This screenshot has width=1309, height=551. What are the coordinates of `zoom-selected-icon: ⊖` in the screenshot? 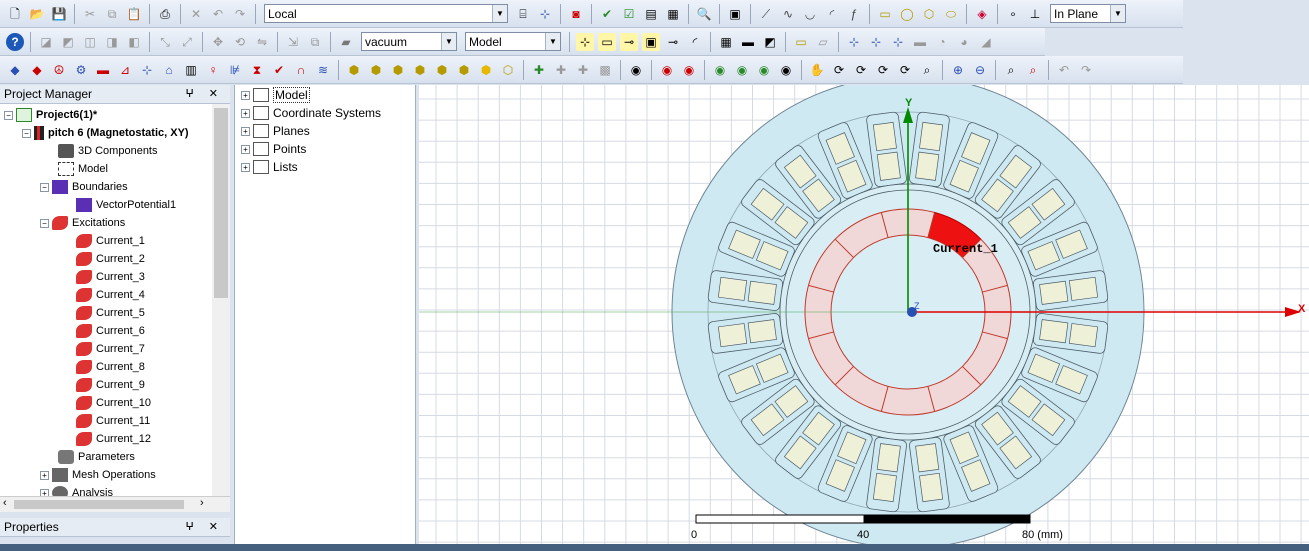 It's located at (980, 70).